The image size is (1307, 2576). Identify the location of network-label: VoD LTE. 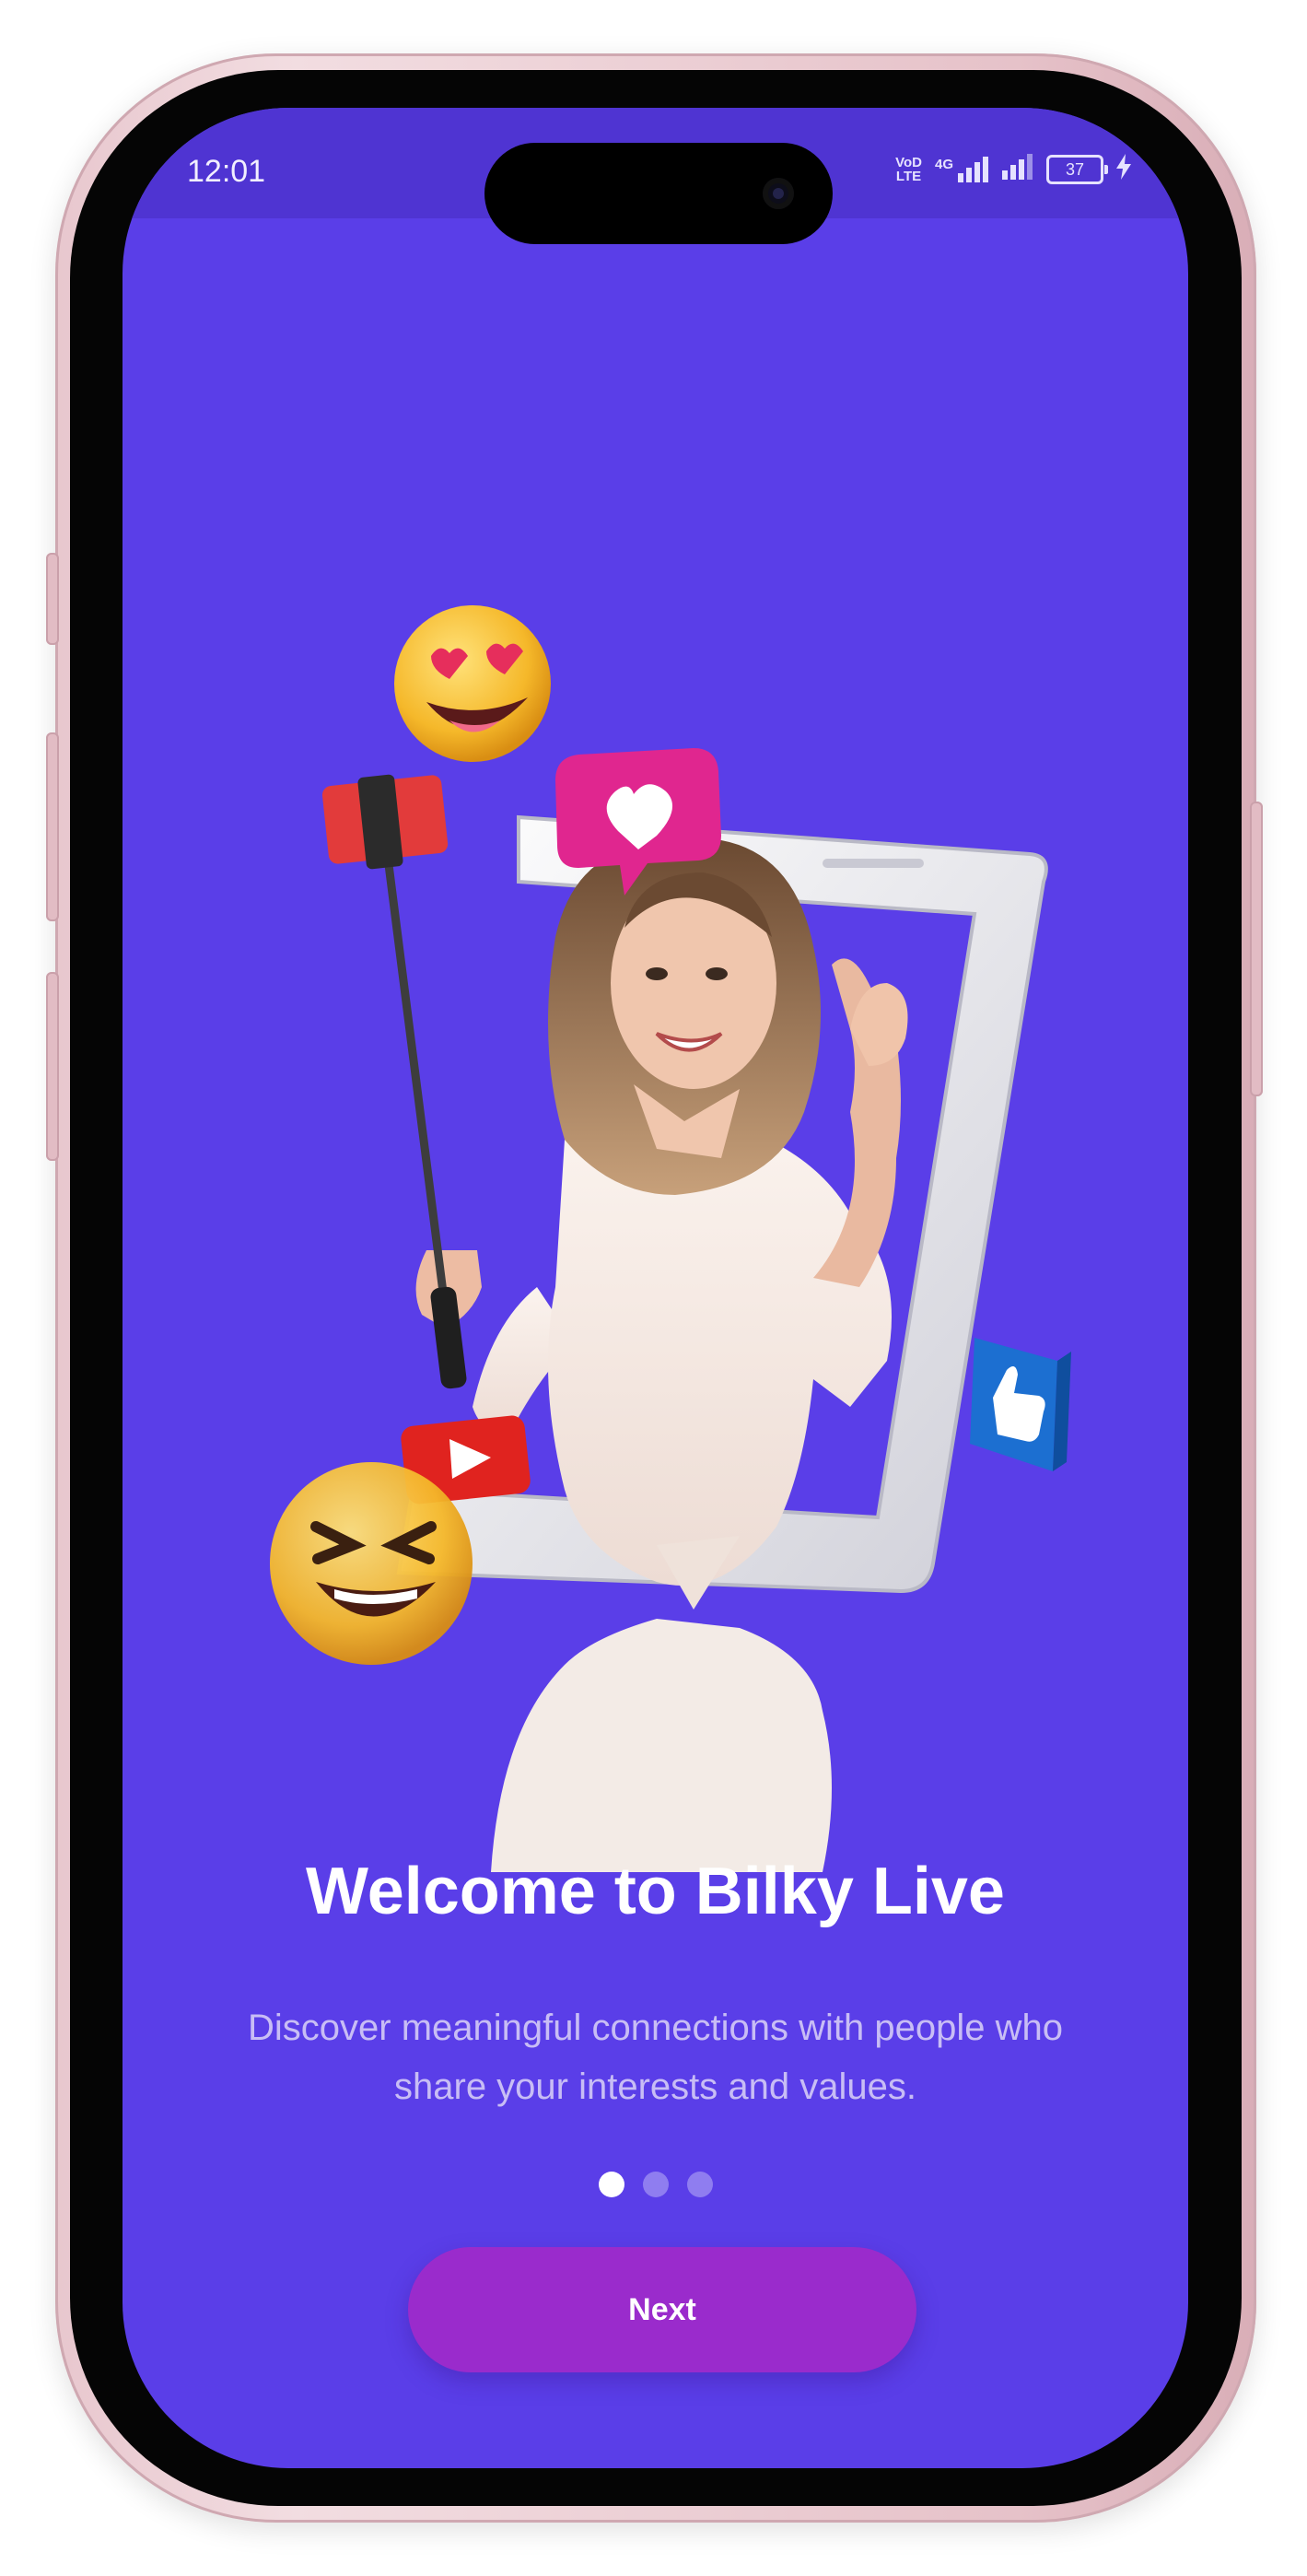
(909, 169).